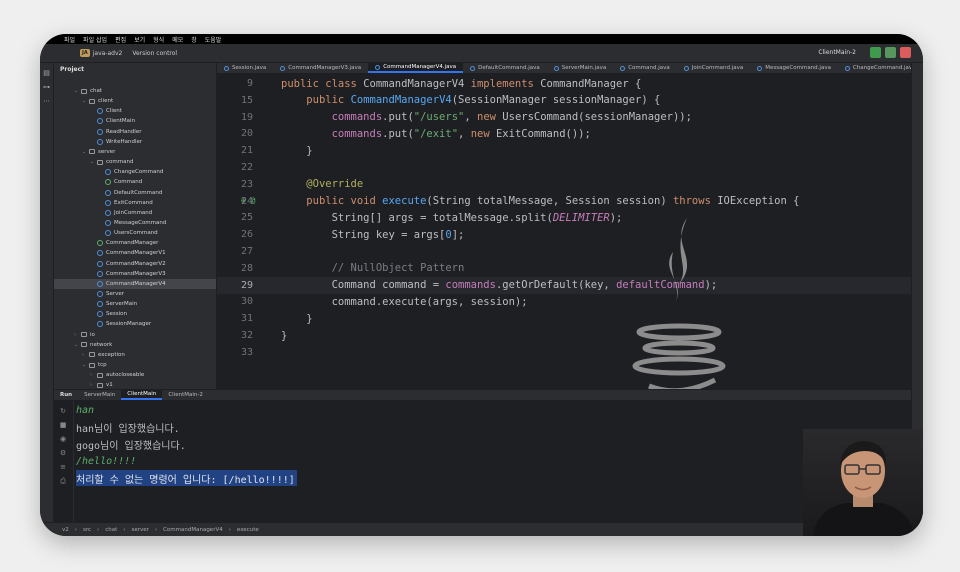  Describe the element at coordinates (564, 251) in the screenshot. I see `code-line: 27` at that location.